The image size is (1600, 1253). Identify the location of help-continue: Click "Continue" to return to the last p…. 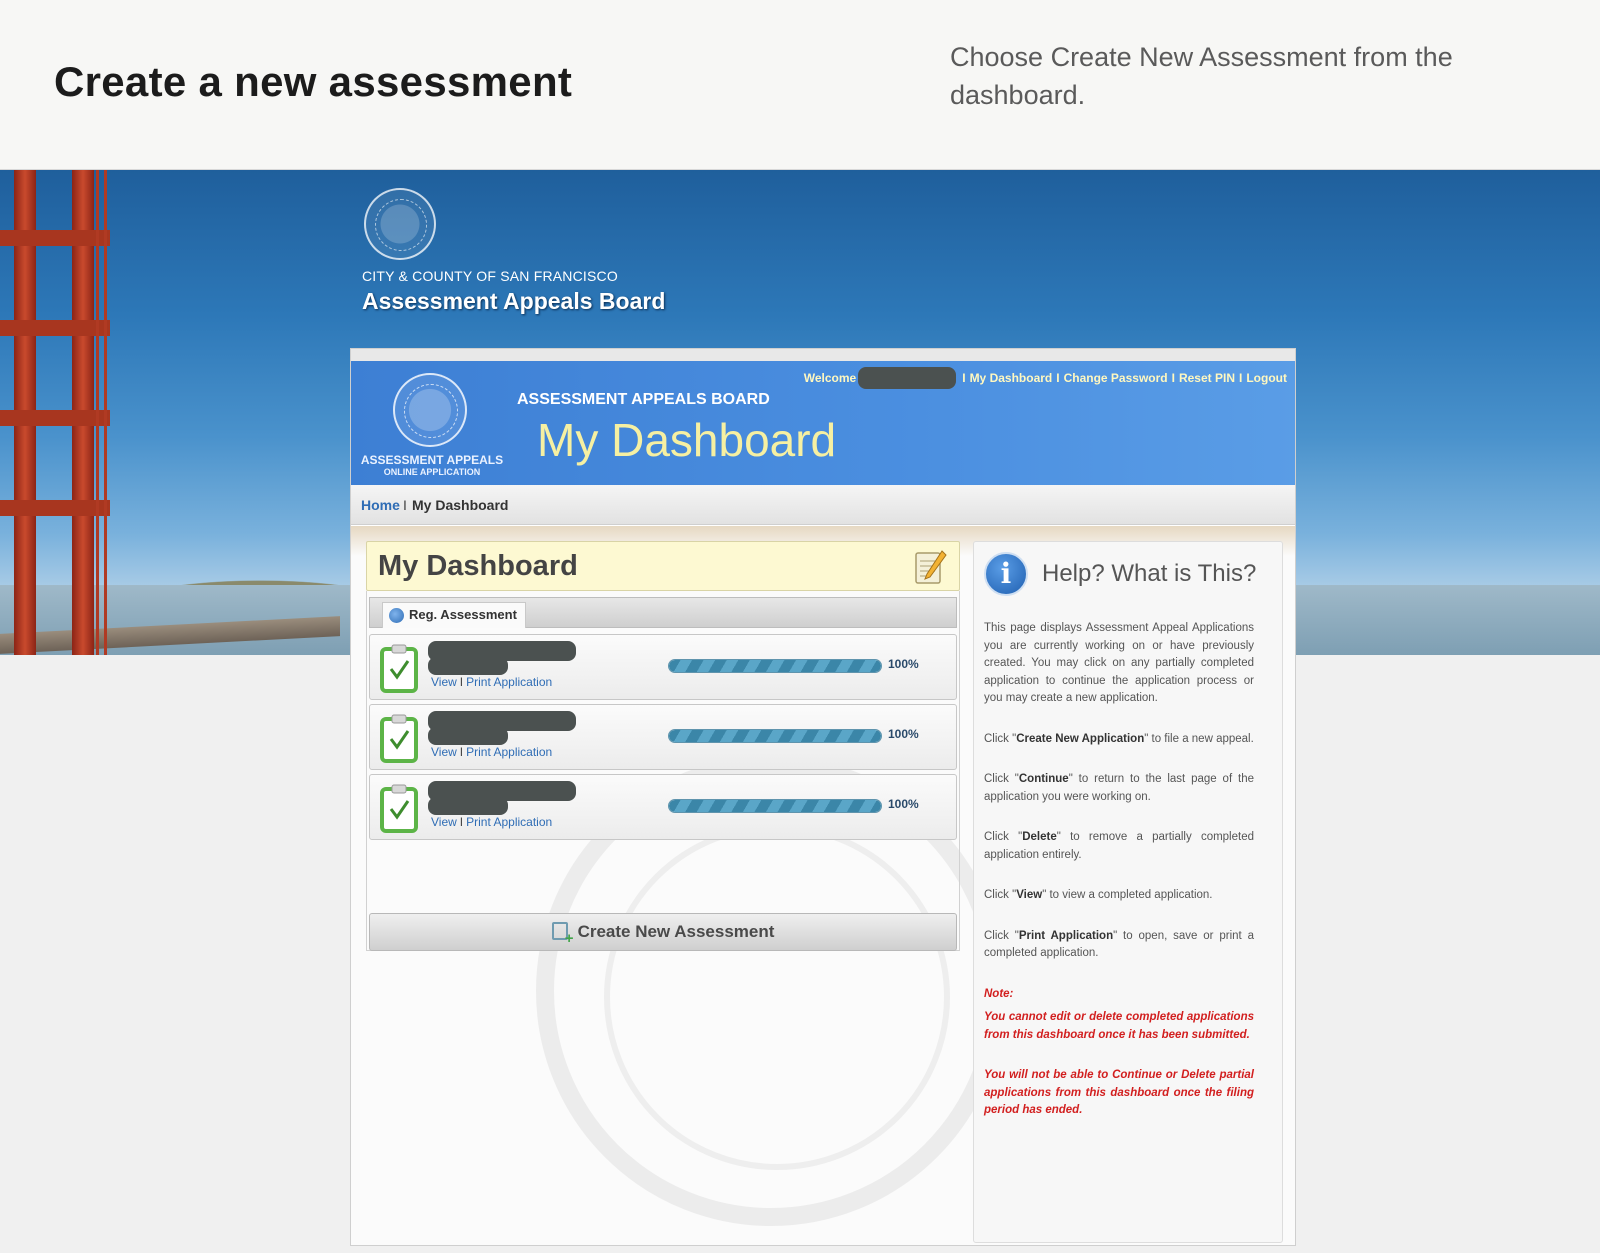
(1119, 788).